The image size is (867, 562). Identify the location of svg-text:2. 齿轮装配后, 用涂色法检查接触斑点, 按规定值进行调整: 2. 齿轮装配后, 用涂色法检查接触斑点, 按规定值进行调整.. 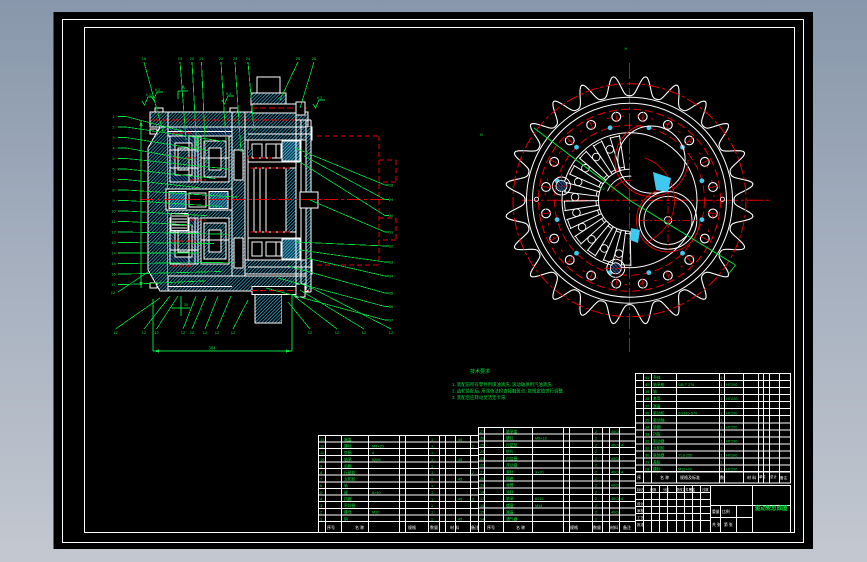
(508, 391).